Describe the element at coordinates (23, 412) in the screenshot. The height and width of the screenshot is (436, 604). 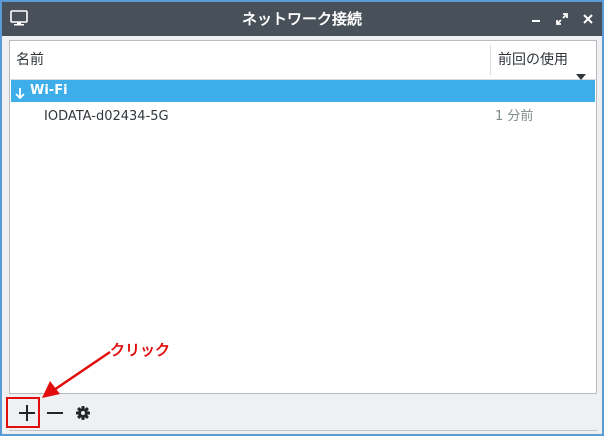
I see `highlight-box` at that location.